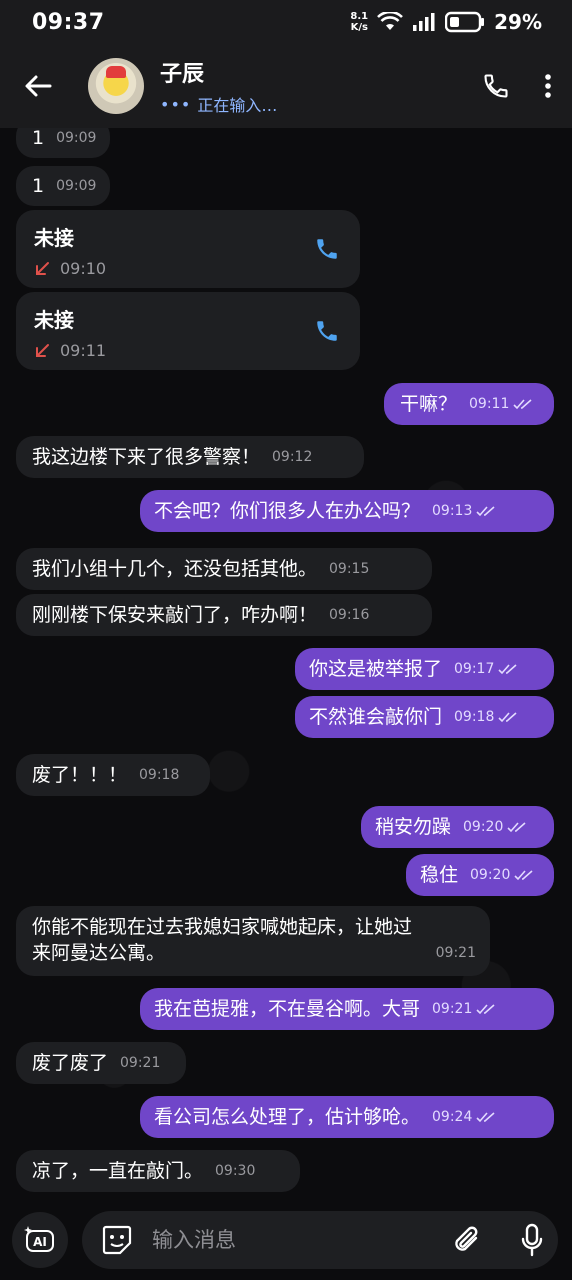  I want to click on back-button, so click(38, 86).